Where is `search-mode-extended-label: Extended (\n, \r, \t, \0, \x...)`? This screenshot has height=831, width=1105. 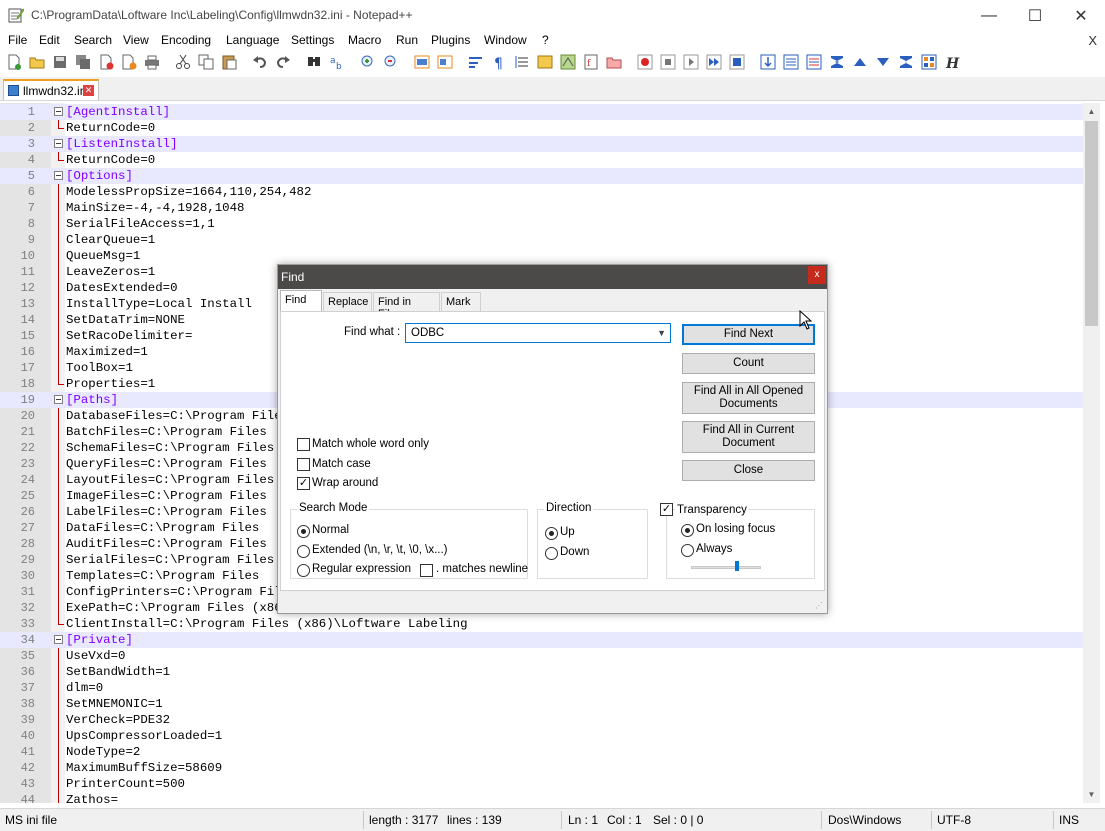
search-mode-extended-label: Extended (\n, \r, \t, \0, \x...) is located at coordinates (380, 550).